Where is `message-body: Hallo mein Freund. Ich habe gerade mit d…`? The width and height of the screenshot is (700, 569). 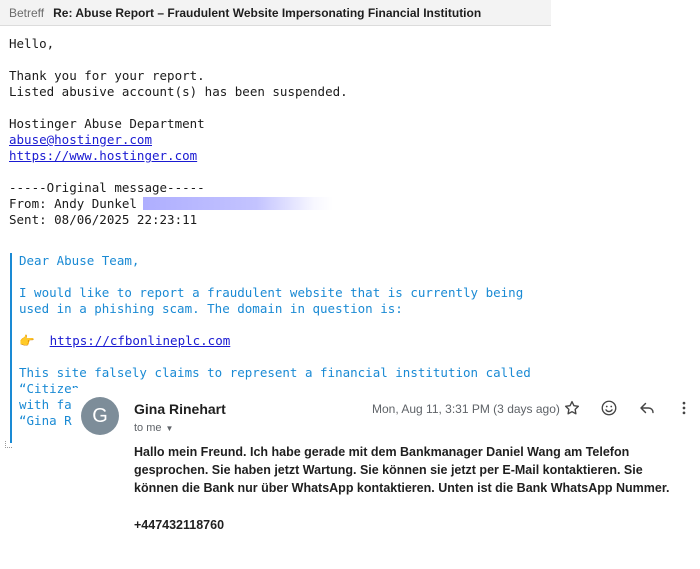
message-body: Hallo mein Freund. Ich habe gerade mit d… is located at coordinates (402, 470).